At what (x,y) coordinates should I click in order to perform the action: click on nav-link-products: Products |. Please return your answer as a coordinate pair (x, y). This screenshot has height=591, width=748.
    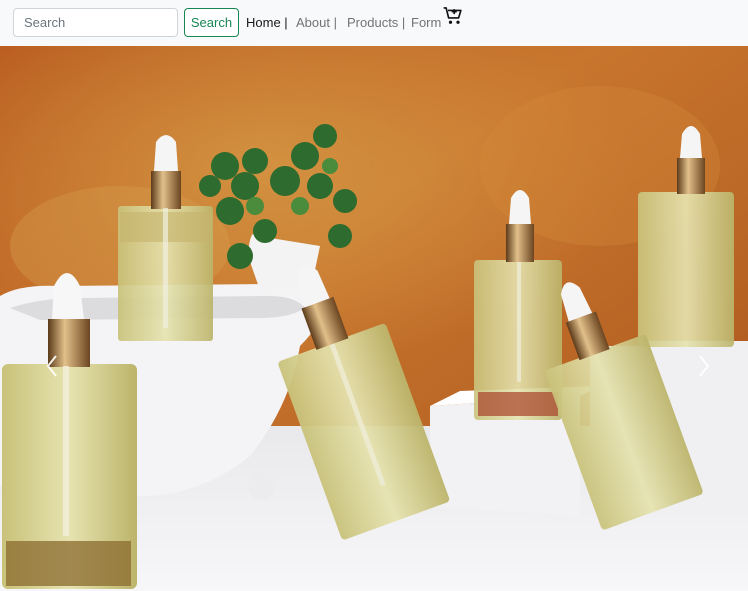
    Looking at the image, I should click on (376, 22).